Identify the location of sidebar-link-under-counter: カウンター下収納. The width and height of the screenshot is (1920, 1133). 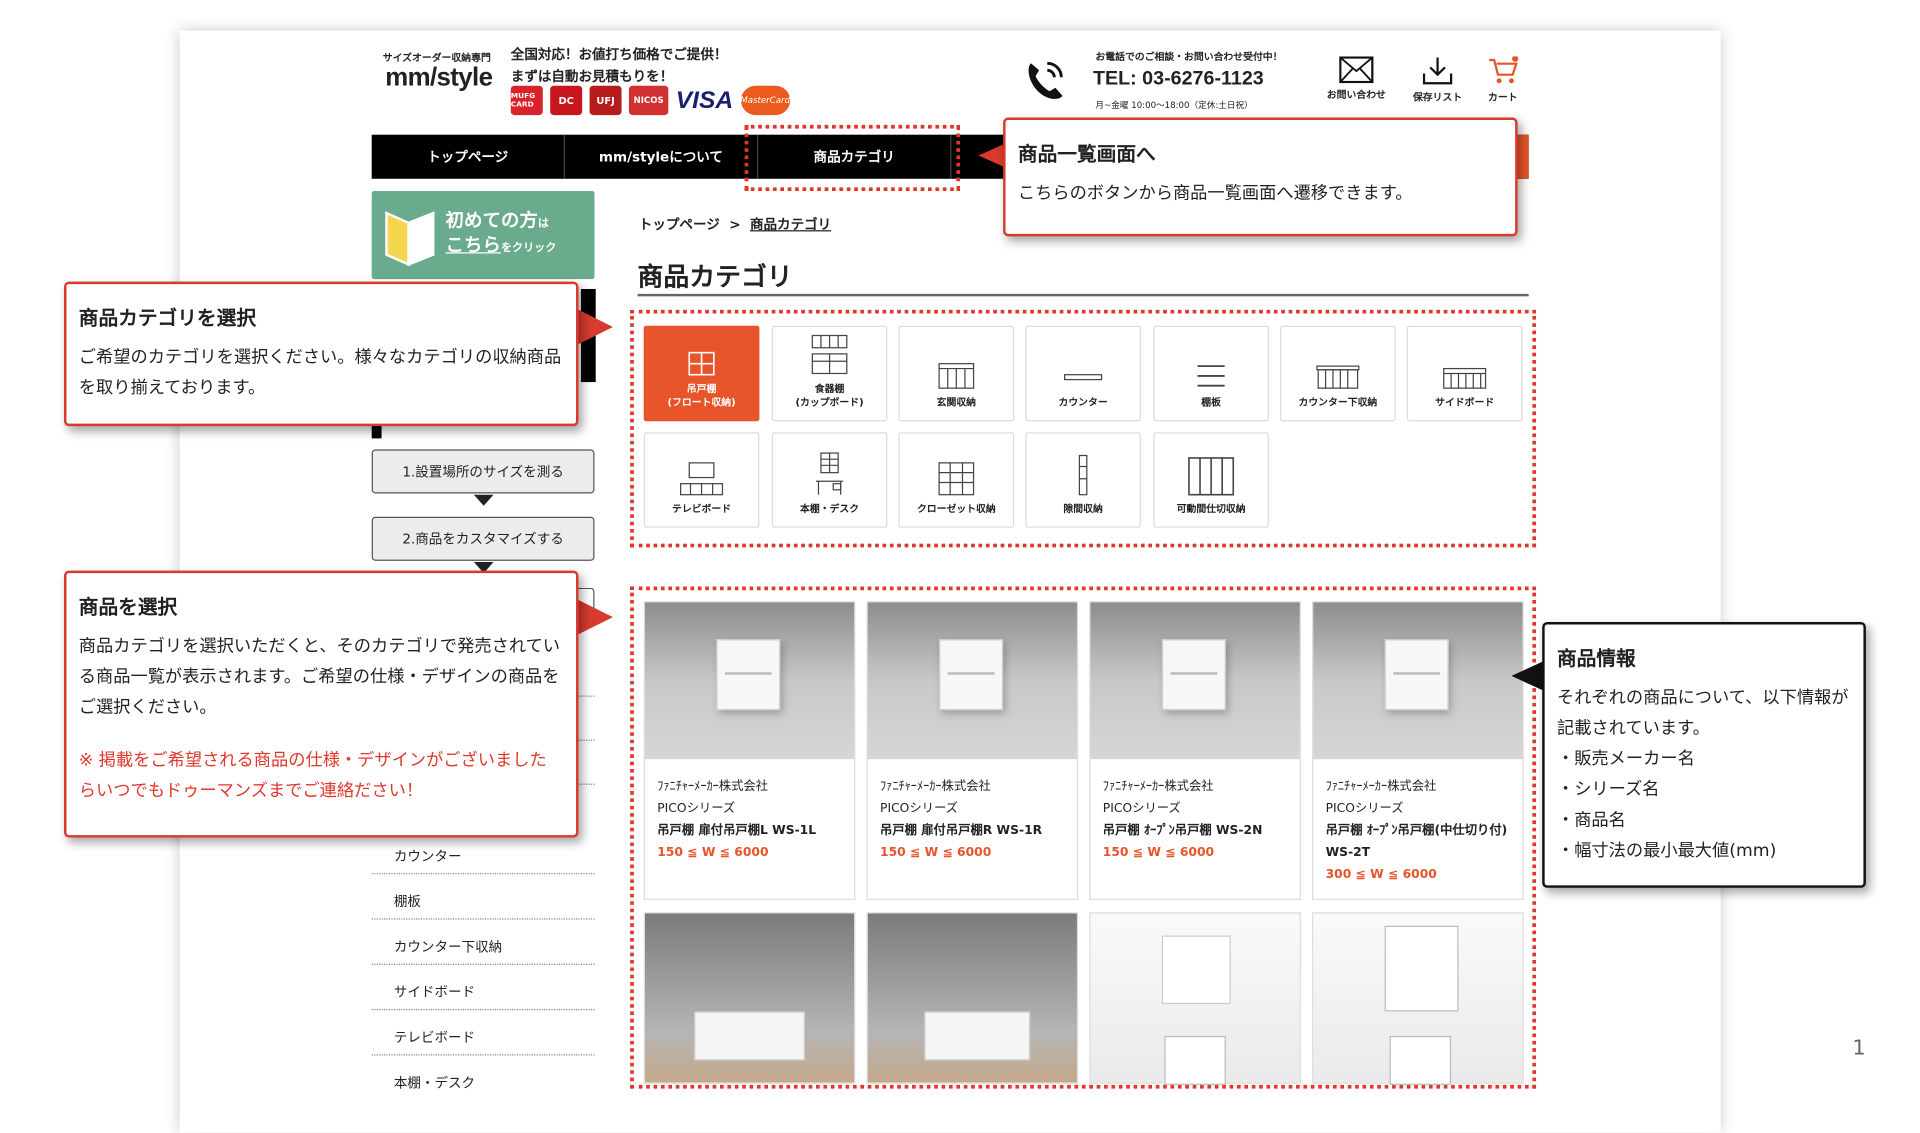
(483, 942).